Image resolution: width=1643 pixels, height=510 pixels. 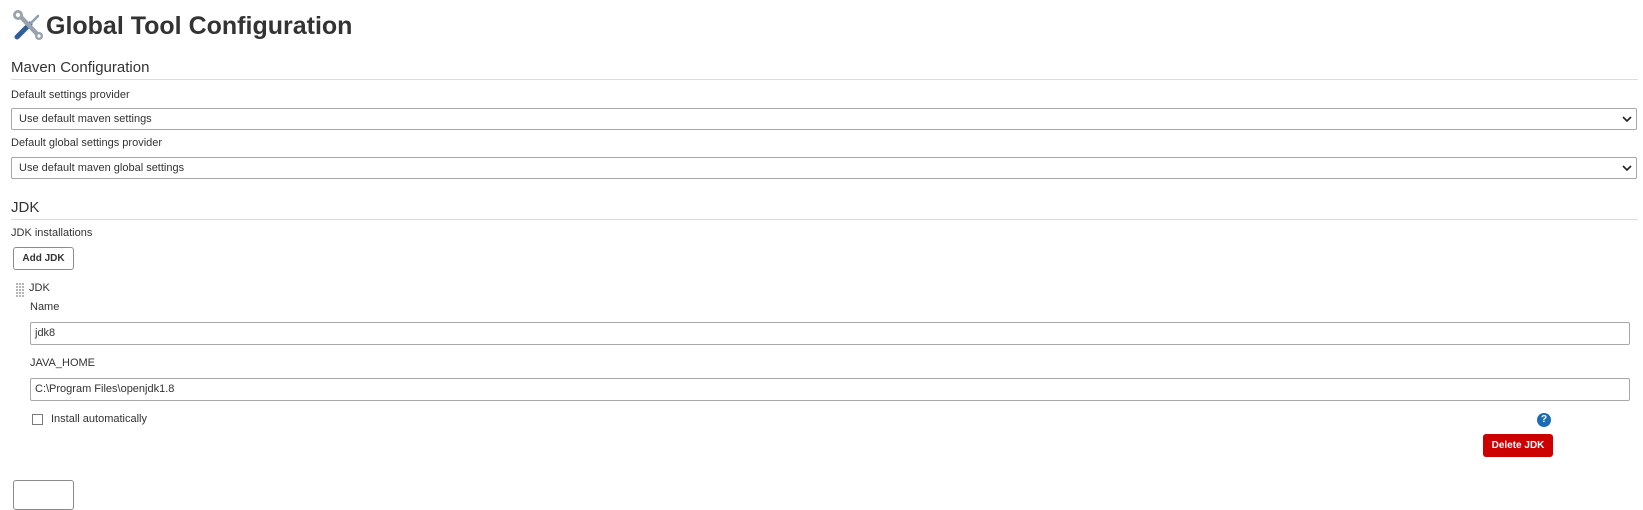 What do you see at coordinates (28, 26) in the screenshot?
I see `tools-icon` at bounding box center [28, 26].